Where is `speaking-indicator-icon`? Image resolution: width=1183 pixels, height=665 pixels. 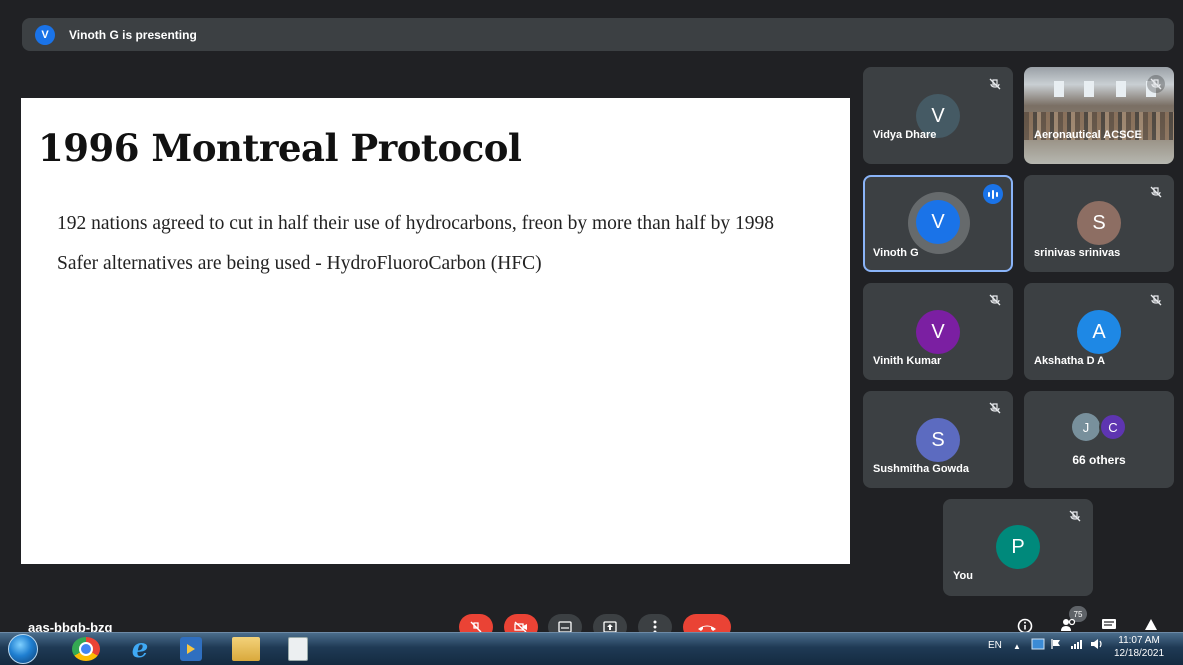 speaking-indicator-icon is located at coordinates (993, 194).